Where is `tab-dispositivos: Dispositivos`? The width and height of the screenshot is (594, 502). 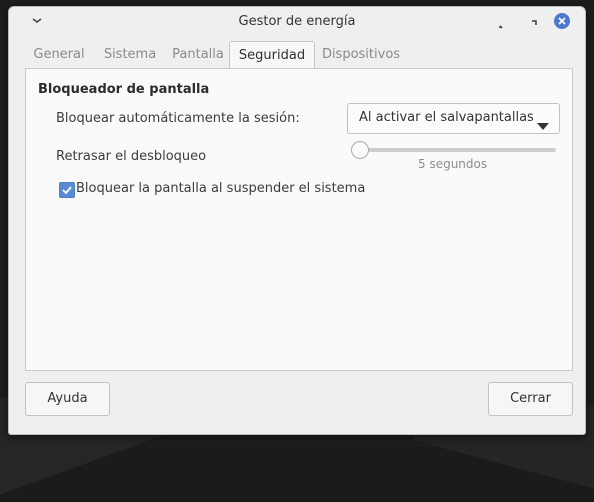 tab-dispositivos: Dispositivos is located at coordinates (361, 55).